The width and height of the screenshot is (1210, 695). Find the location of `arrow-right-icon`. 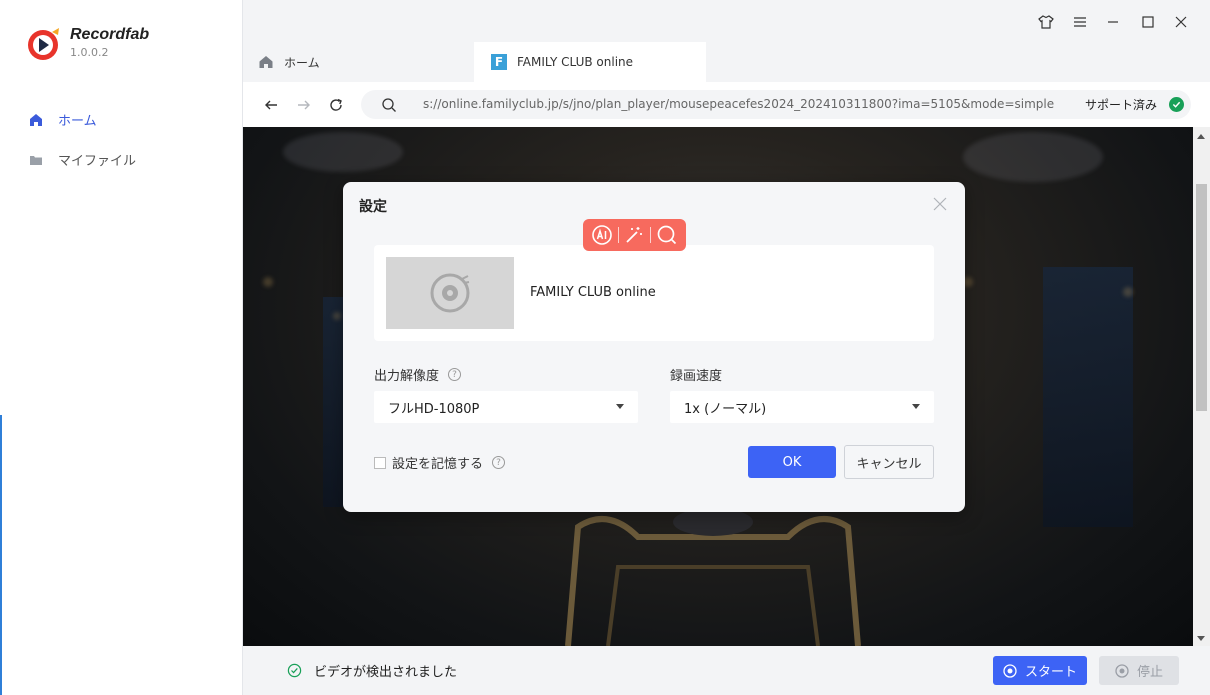

arrow-right-icon is located at coordinates (304, 105).